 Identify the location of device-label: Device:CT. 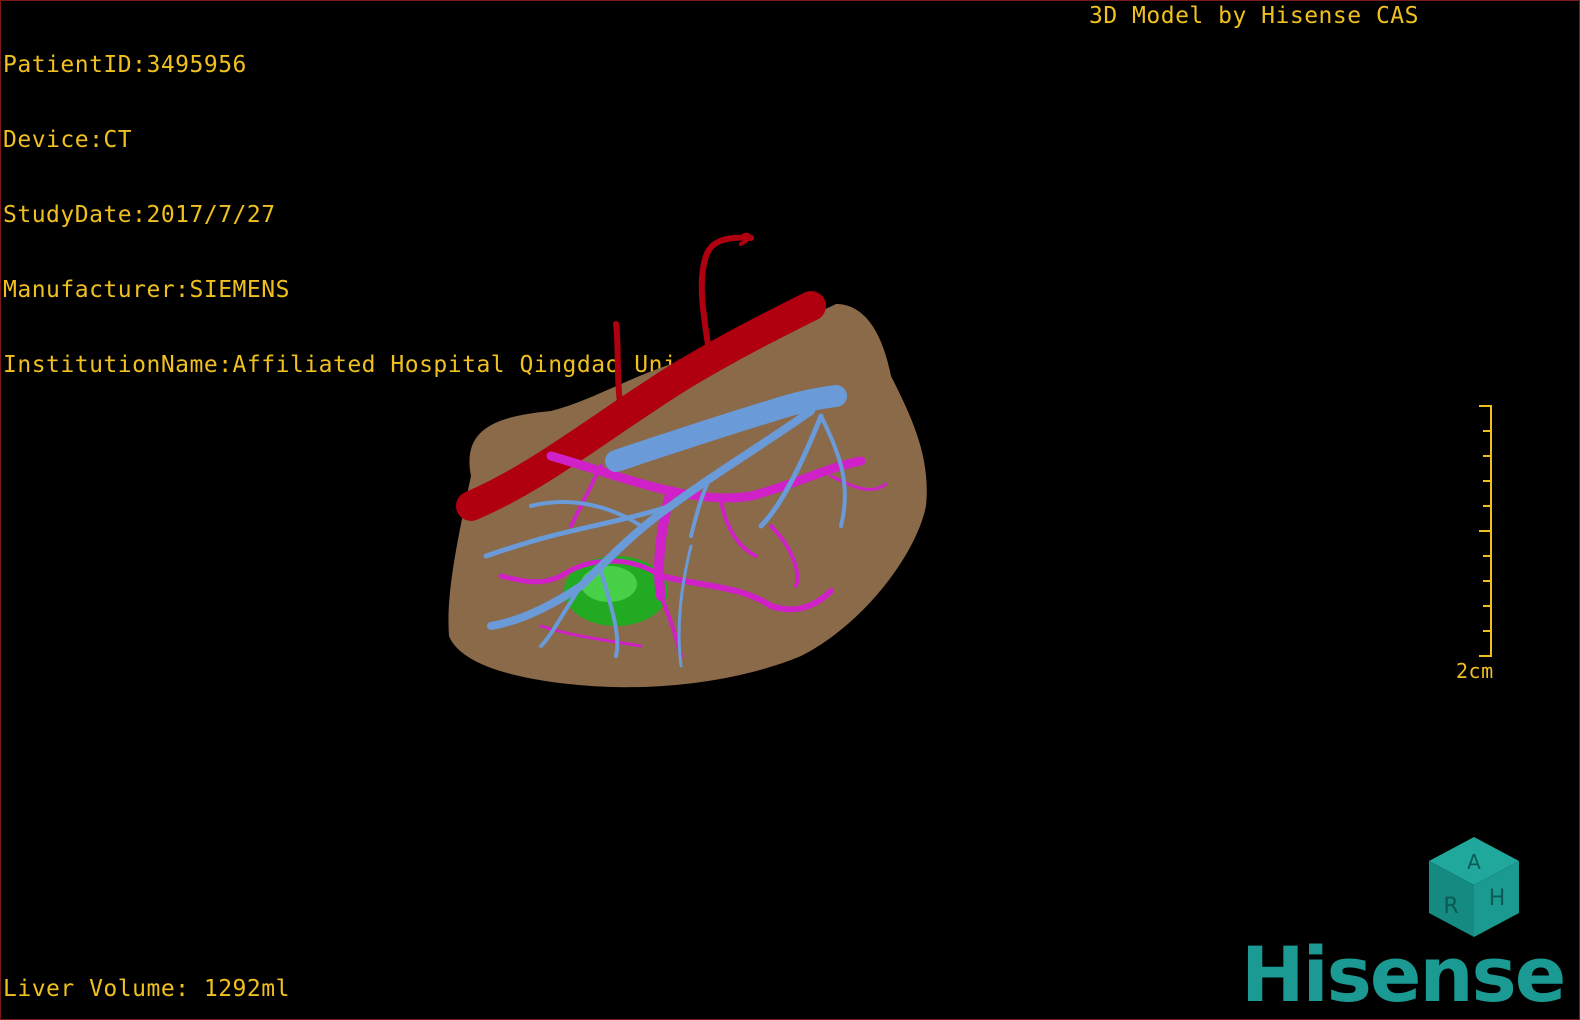
(68, 140).